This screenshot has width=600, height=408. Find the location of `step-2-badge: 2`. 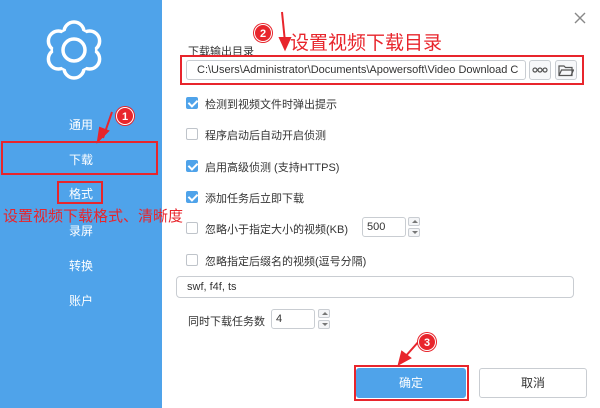

step-2-badge: 2 is located at coordinates (263, 33).